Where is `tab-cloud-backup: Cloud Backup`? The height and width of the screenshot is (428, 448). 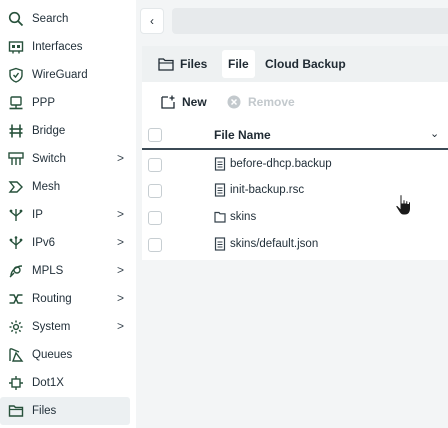
tab-cloud-backup: Cloud Backup is located at coordinates (305, 64).